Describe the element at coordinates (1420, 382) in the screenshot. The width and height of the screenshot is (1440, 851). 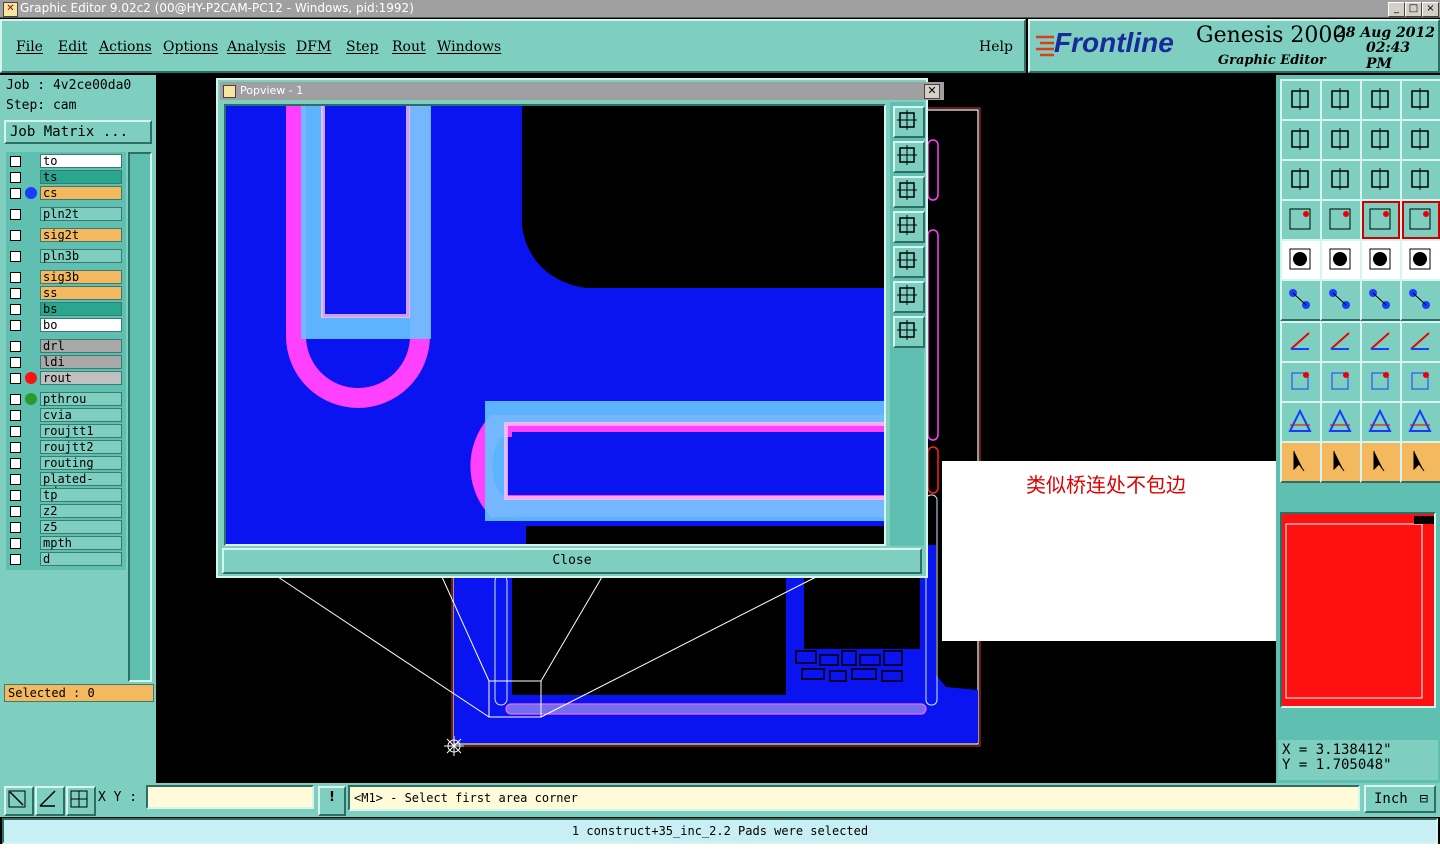
I see `shape-icon` at that location.